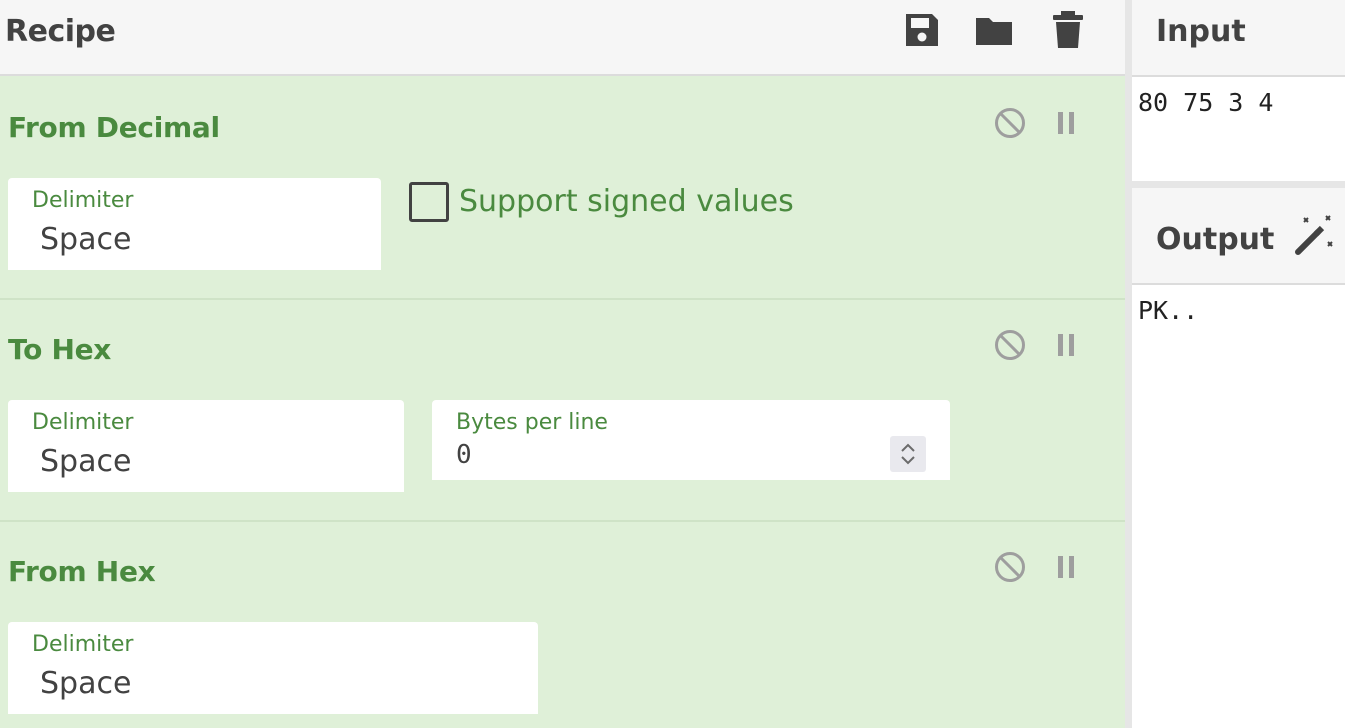 Image resolution: width=1345 pixels, height=728 pixels. Describe the element at coordinates (464, 455) in the screenshot. I see `field-value: 0` at that location.